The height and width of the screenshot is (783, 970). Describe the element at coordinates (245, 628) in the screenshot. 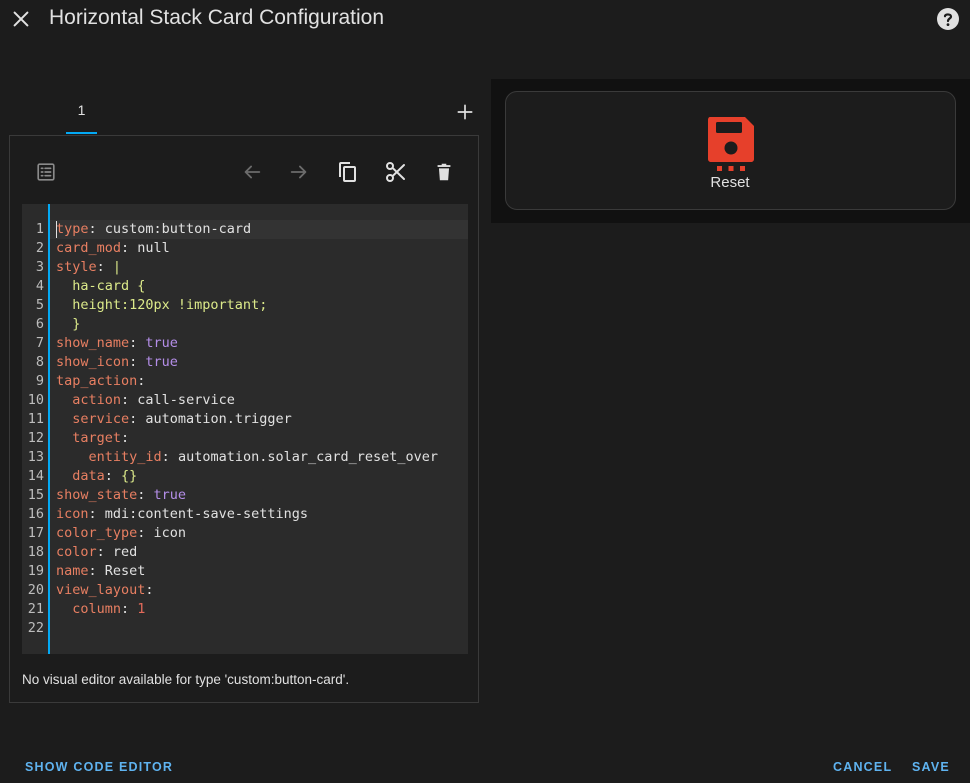

I see `code-line: 22` at that location.